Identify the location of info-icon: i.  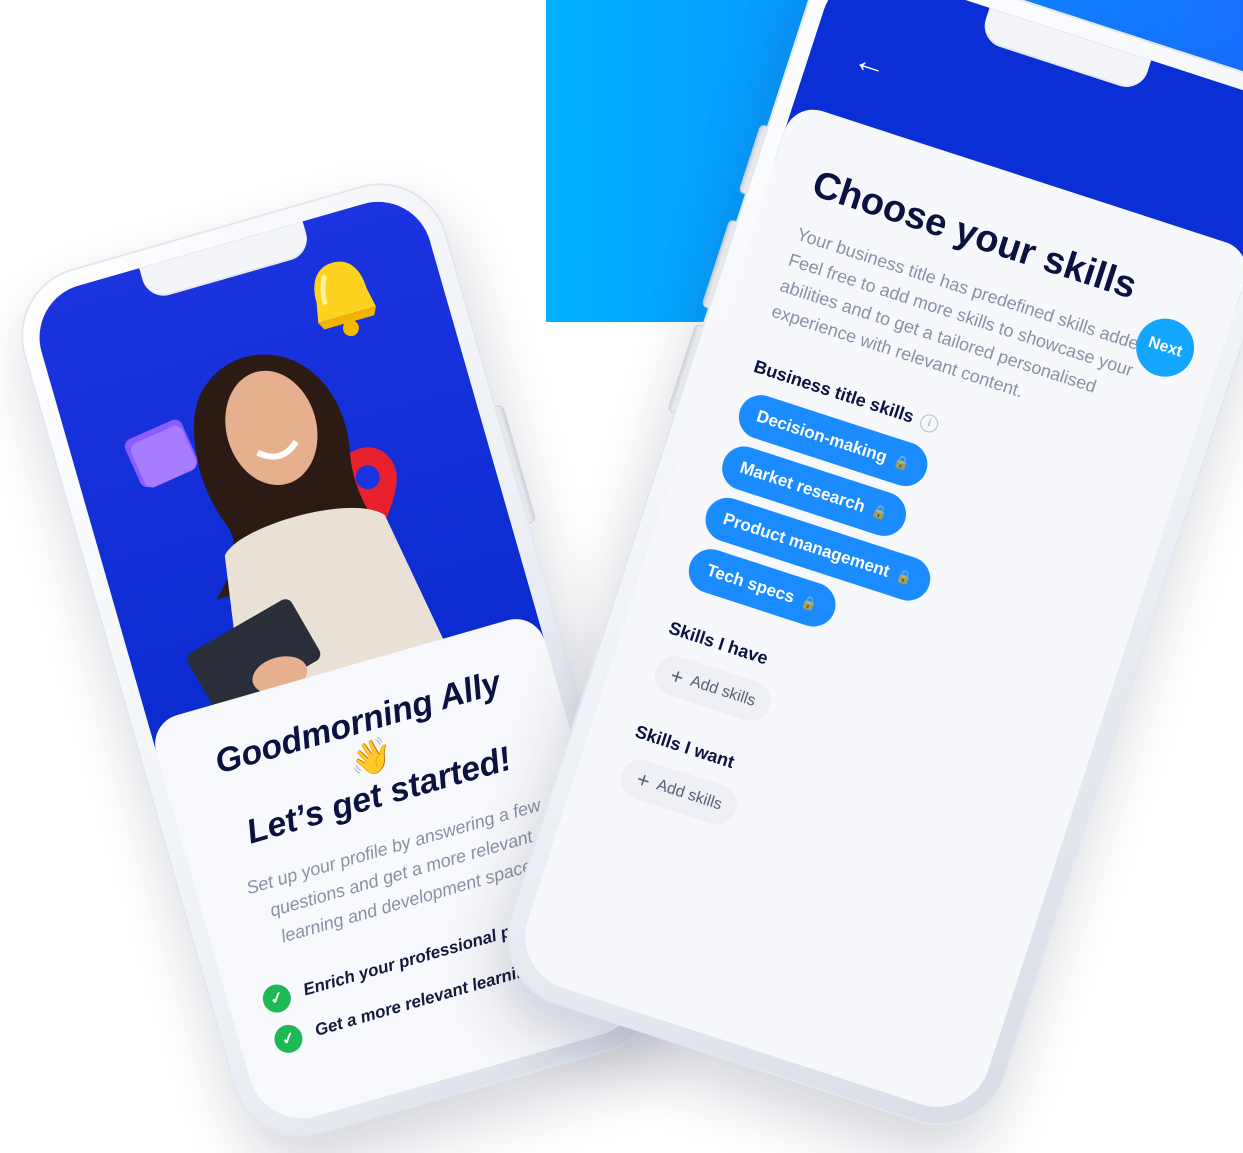
(929, 423).